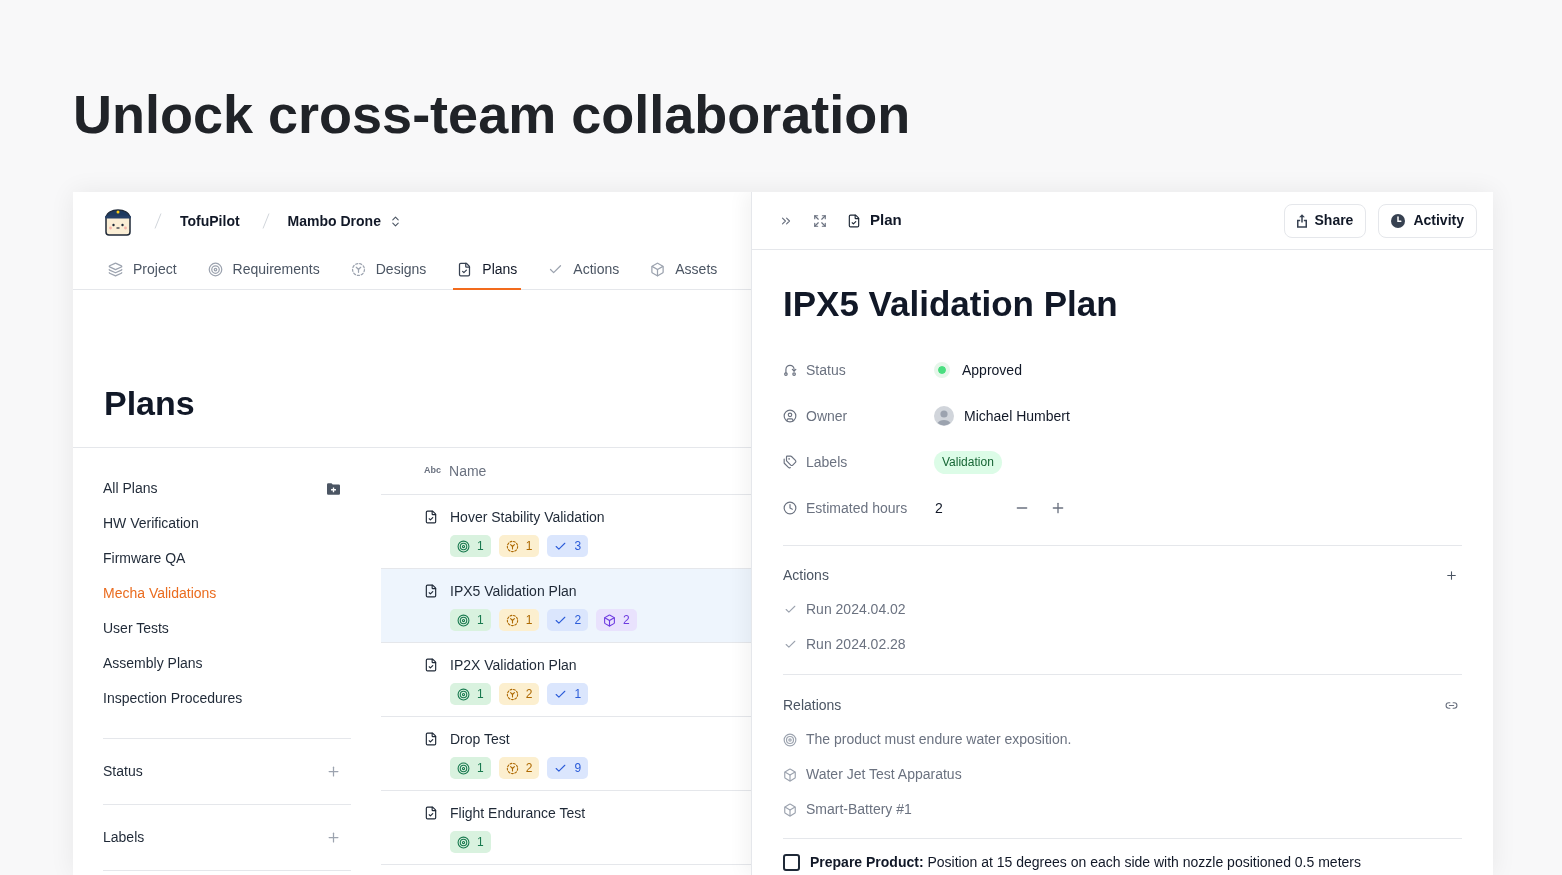 The image size is (1562, 875). Describe the element at coordinates (142, 270) in the screenshot. I see `nav-tab: Project` at that location.